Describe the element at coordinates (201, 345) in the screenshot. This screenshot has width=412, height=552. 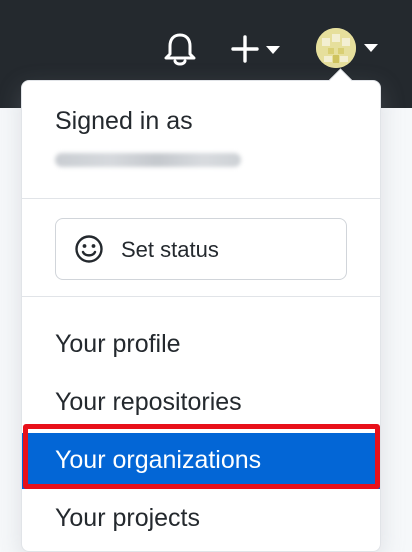
I see `menu-item-your-profile: Your profile` at that location.